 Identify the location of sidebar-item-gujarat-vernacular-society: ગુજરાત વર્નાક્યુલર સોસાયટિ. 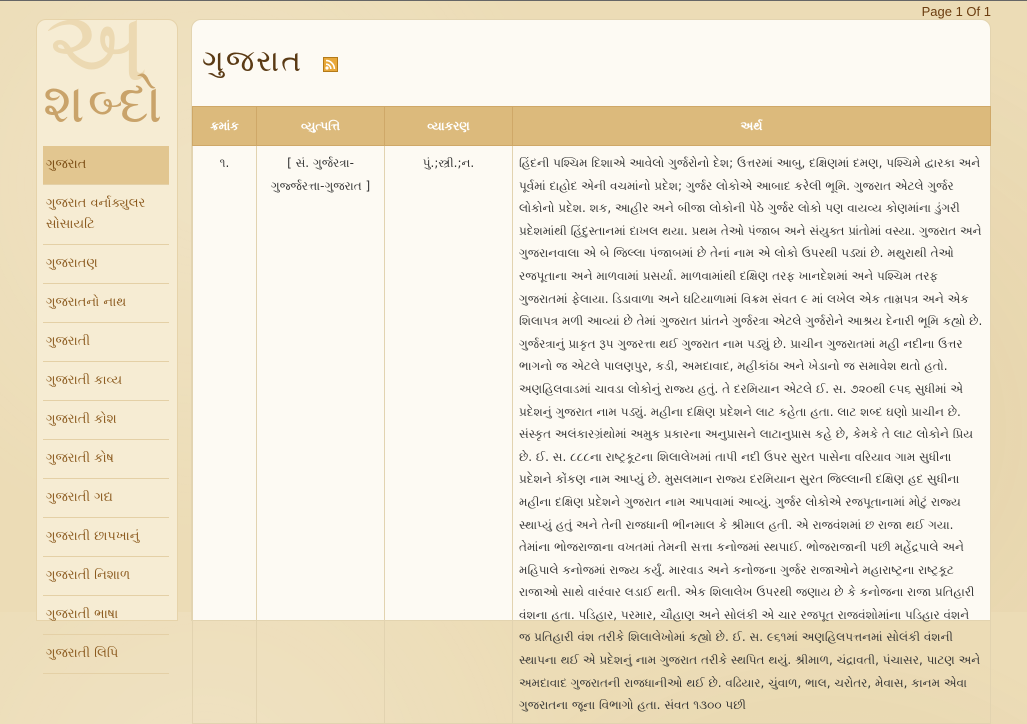
(106, 215).